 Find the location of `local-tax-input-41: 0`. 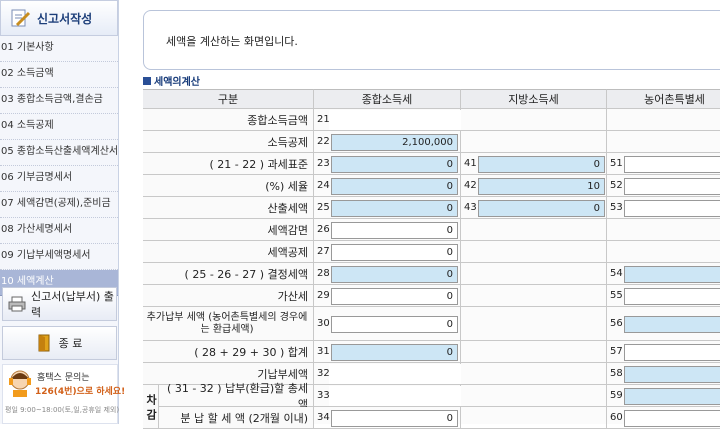

local-tax-input-41: 0 is located at coordinates (541, 164).